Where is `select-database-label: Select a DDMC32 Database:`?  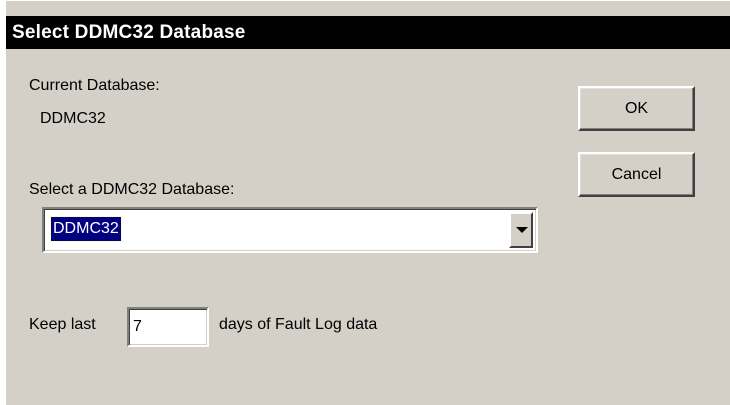
select-database-label: Select a DDMC32 Database: is located at coordinates (132, 189).